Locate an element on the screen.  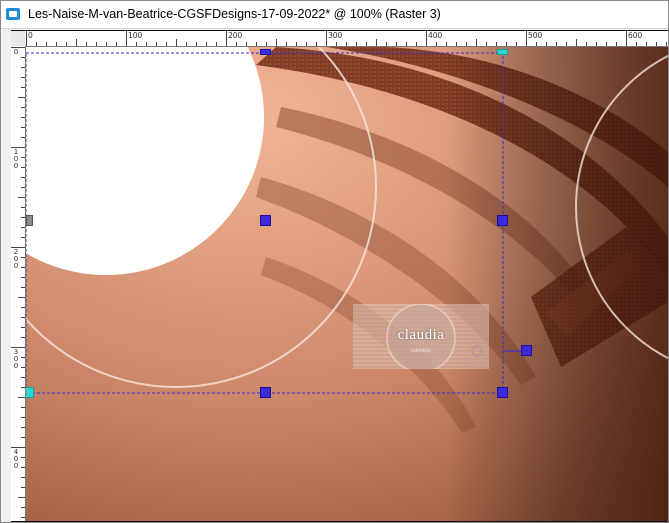
hruler-label: 300 is located at coordinates (335, 35).